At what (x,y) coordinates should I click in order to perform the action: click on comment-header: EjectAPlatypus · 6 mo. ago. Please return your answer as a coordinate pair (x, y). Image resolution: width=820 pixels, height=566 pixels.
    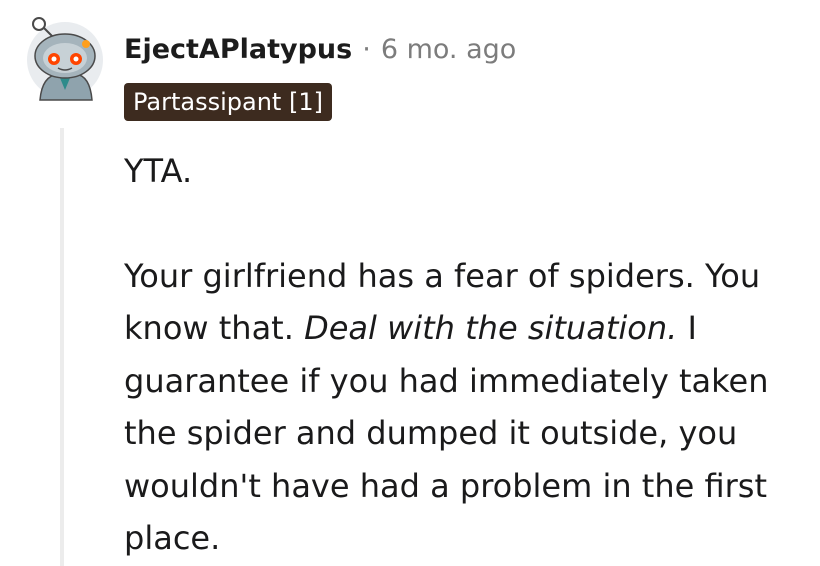
    Looking at the image, I should click on (320, 50).